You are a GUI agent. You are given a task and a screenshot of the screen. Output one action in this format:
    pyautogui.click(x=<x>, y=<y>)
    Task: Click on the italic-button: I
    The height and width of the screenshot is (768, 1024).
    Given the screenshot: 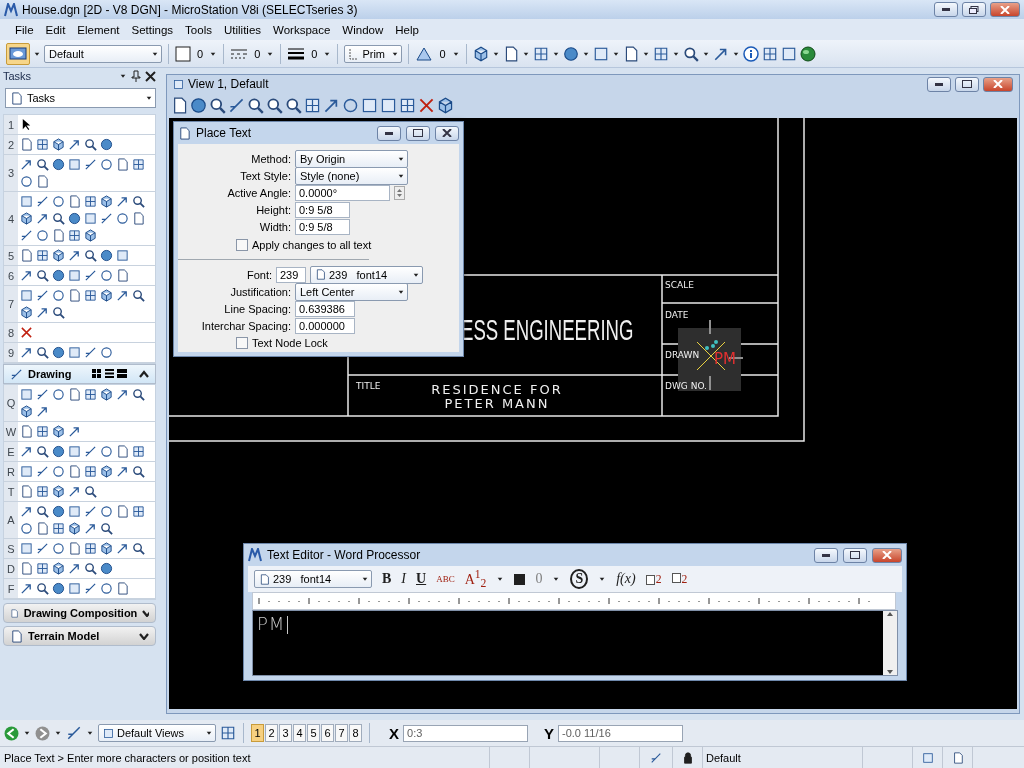 What is the action you would take?
    pyautogui.click(x=403, y=579)
    